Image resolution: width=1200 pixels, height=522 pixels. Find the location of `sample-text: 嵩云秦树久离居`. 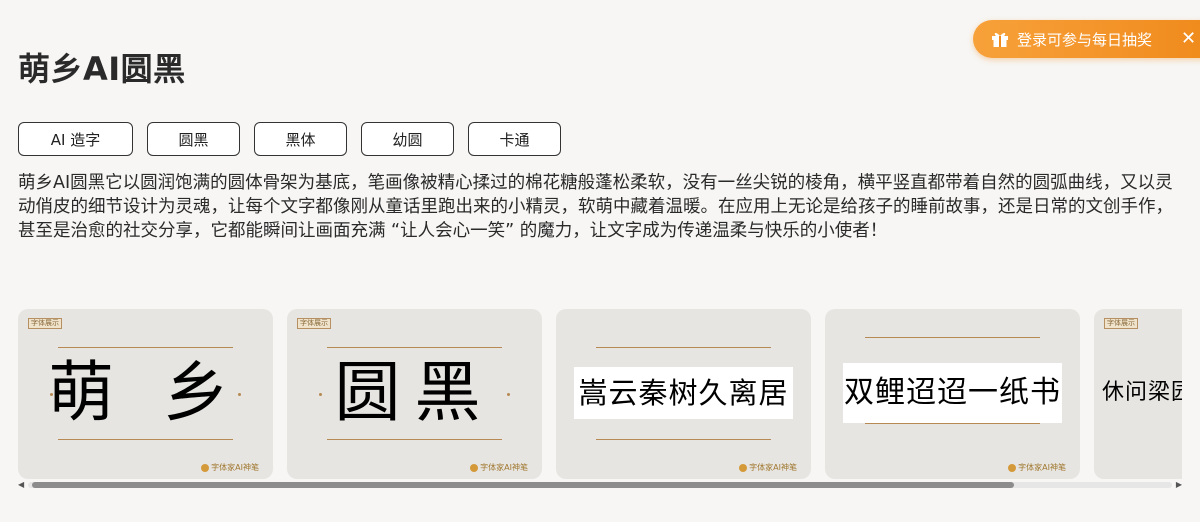

sample-text: 嵩云秦树久离居 is located at coordinates (683, 393).